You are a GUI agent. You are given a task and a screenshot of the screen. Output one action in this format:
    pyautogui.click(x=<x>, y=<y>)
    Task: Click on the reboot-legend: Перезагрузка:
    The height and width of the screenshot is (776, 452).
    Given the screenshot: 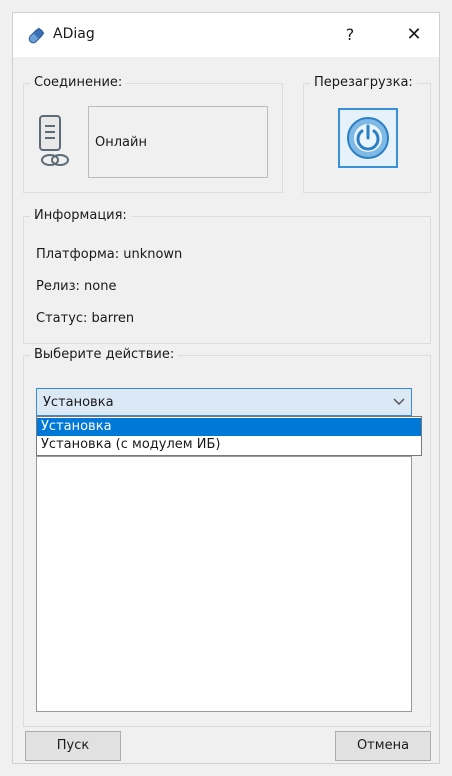 What is the action you would take?
    pyautogui.click(x=363, y=82)
    